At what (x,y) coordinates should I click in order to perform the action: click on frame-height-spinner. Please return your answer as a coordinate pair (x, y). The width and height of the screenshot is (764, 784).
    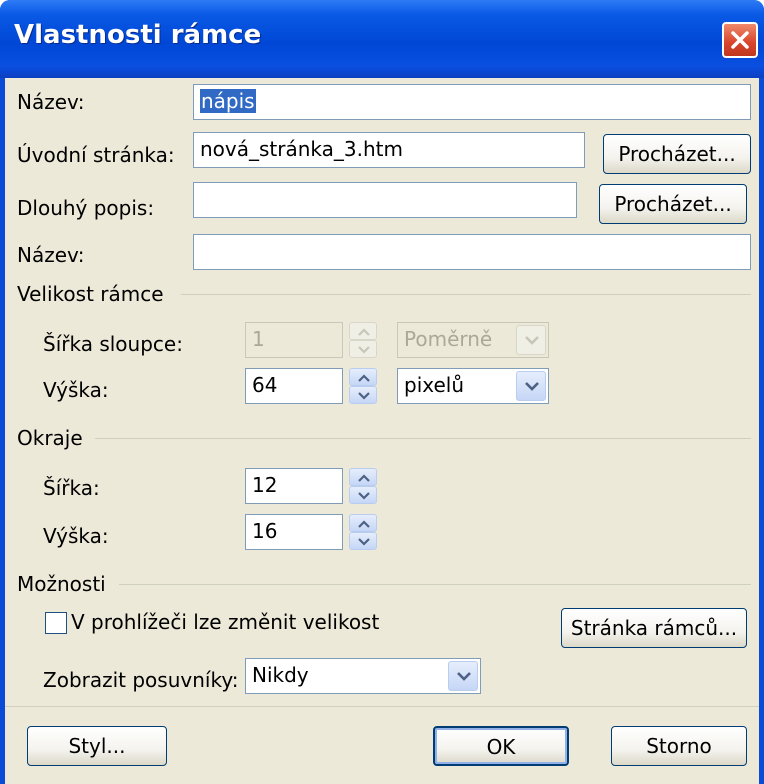
    Looking at the image, I should click on (363, 386).